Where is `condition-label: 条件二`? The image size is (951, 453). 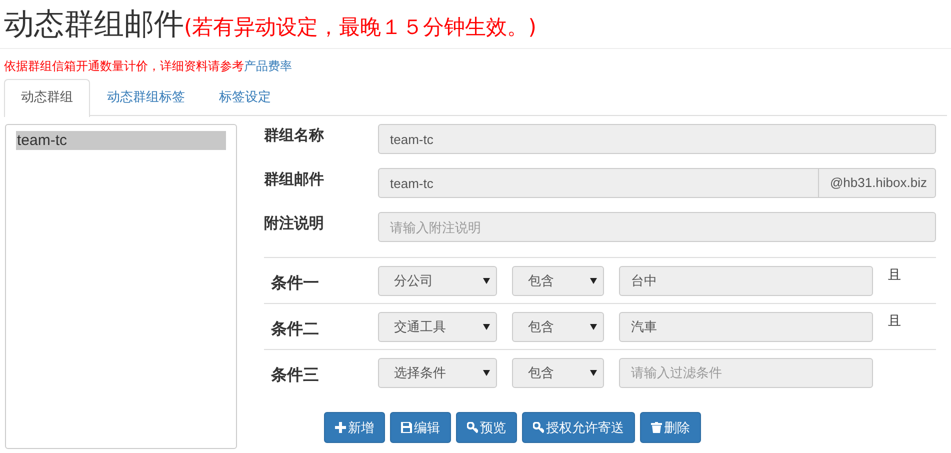 condition-label: 条件二 is located at coordinates (295, 329).